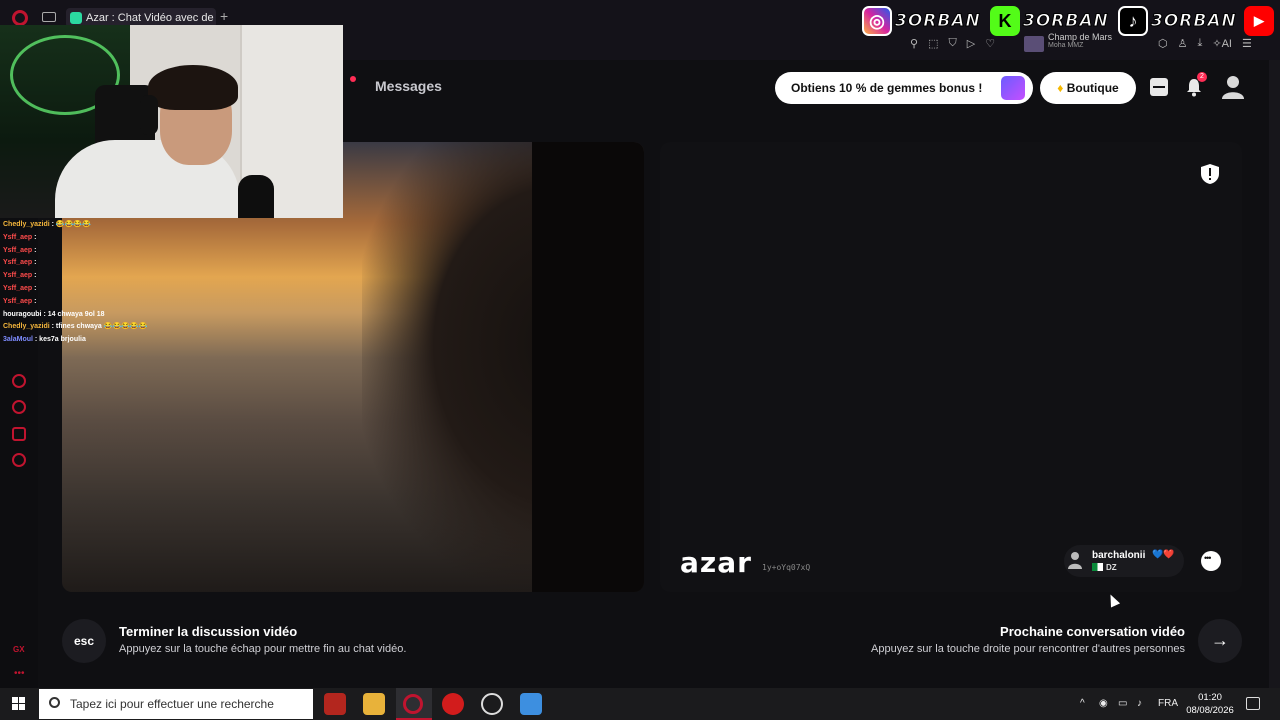 The width and height of the screenshot is (1280, 720). What do you see at coordinates (786, 567) in the screenshot?
I see `session-id: 1y+oYq07xQ` at bounding box center [786, 567].